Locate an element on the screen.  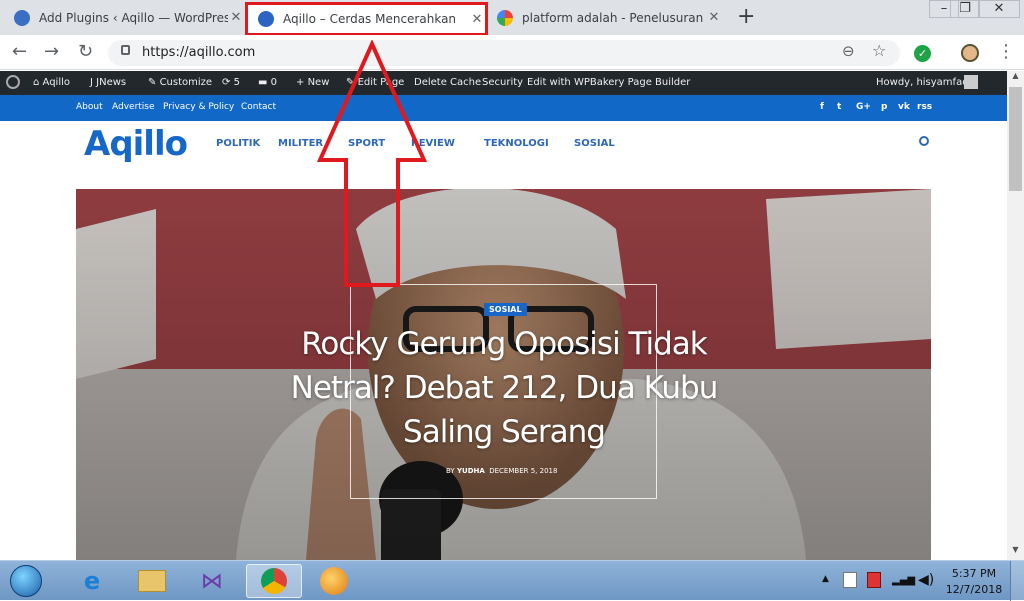
taskbar-clock: 5:37 PM 12/7/2018 is located at coordinates (974, 582).